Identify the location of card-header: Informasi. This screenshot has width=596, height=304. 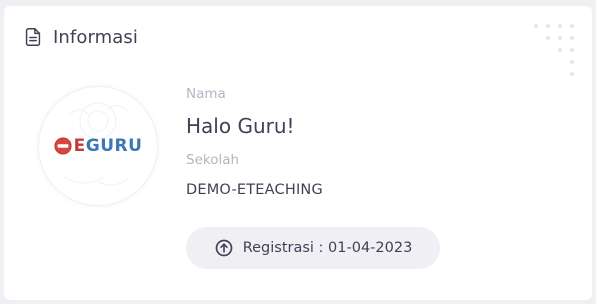
(80, 37).